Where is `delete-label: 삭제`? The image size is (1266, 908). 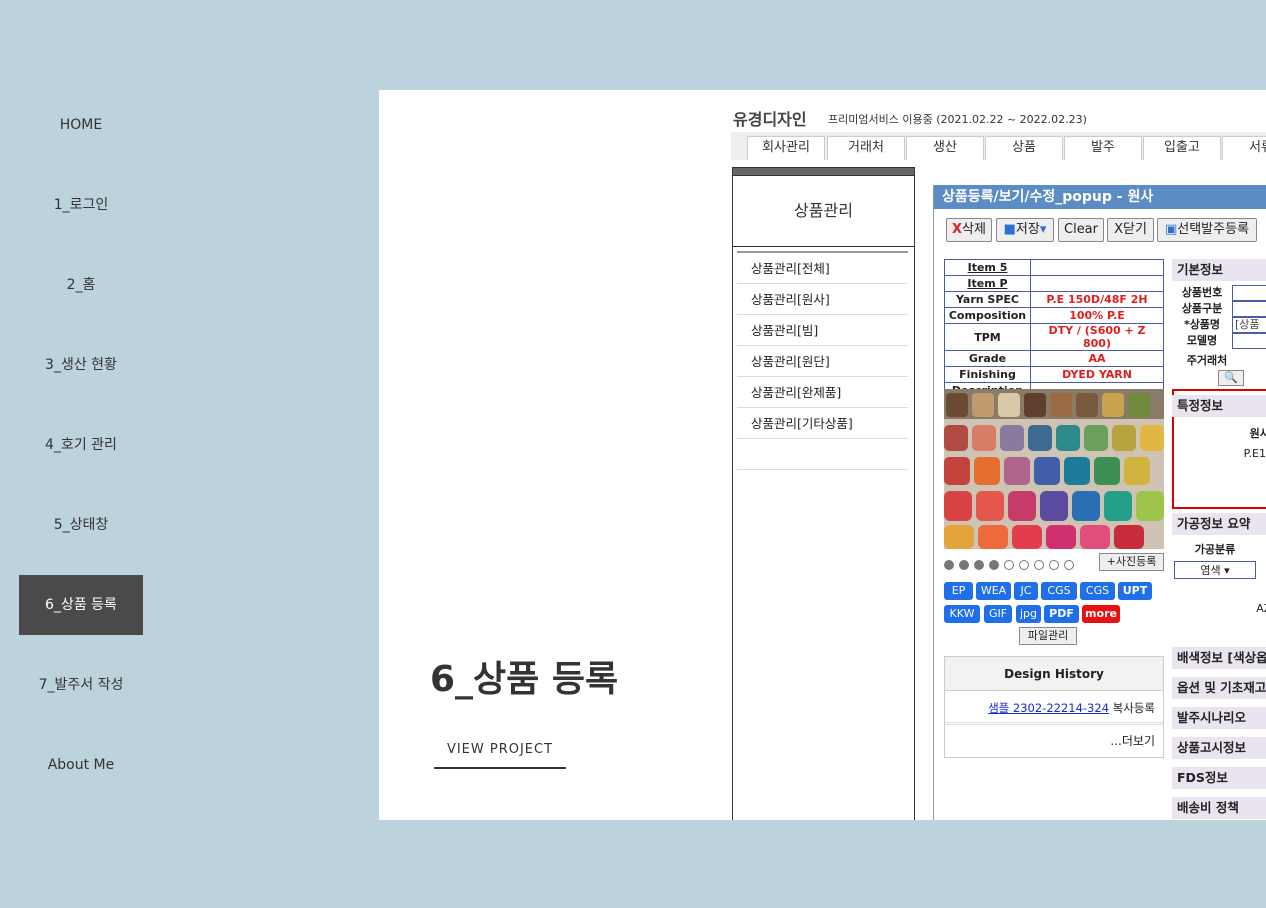 delete-label: 삭제 is located at coordinates (974, 229).